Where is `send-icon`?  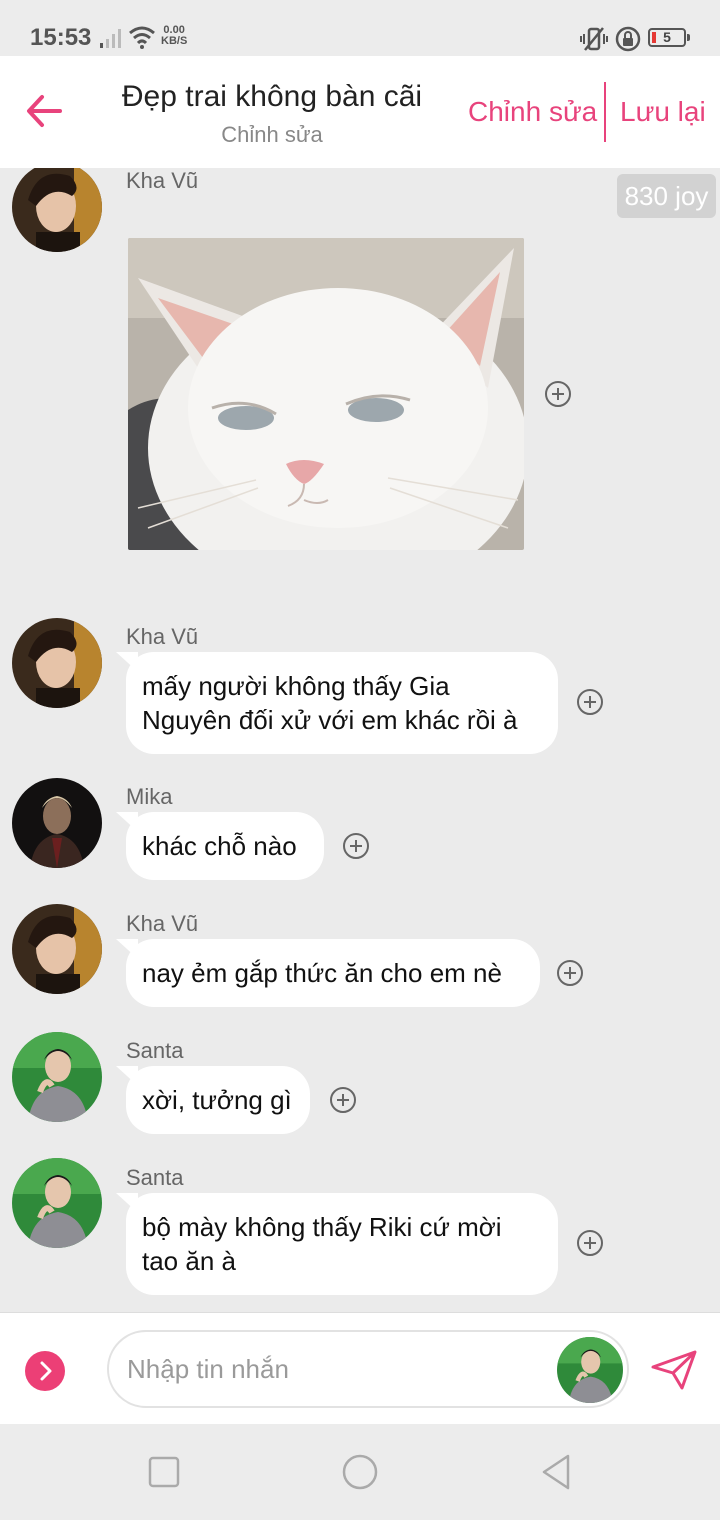 send-icon is located at coordinates (674, 1370).